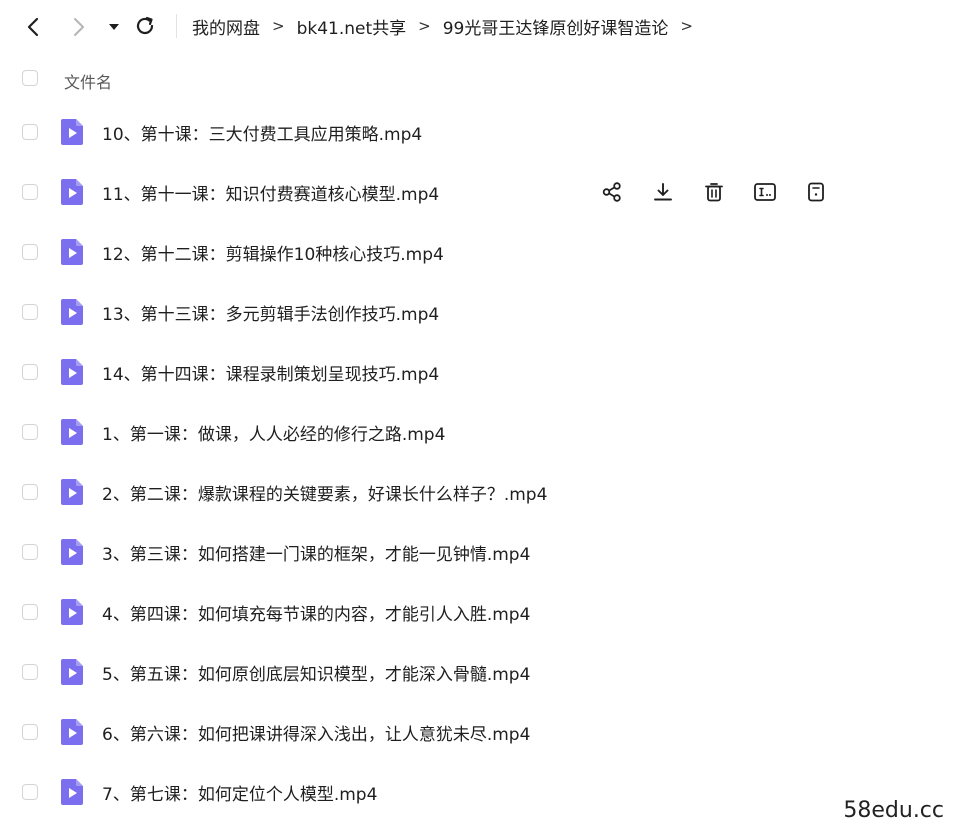 This screenshot has height=833, width=960. I want to click on top-toolbar: 我的网盘 > bk41.net共享 > 99光哥王达锋原创好课智造论 >, so click(480, 27).